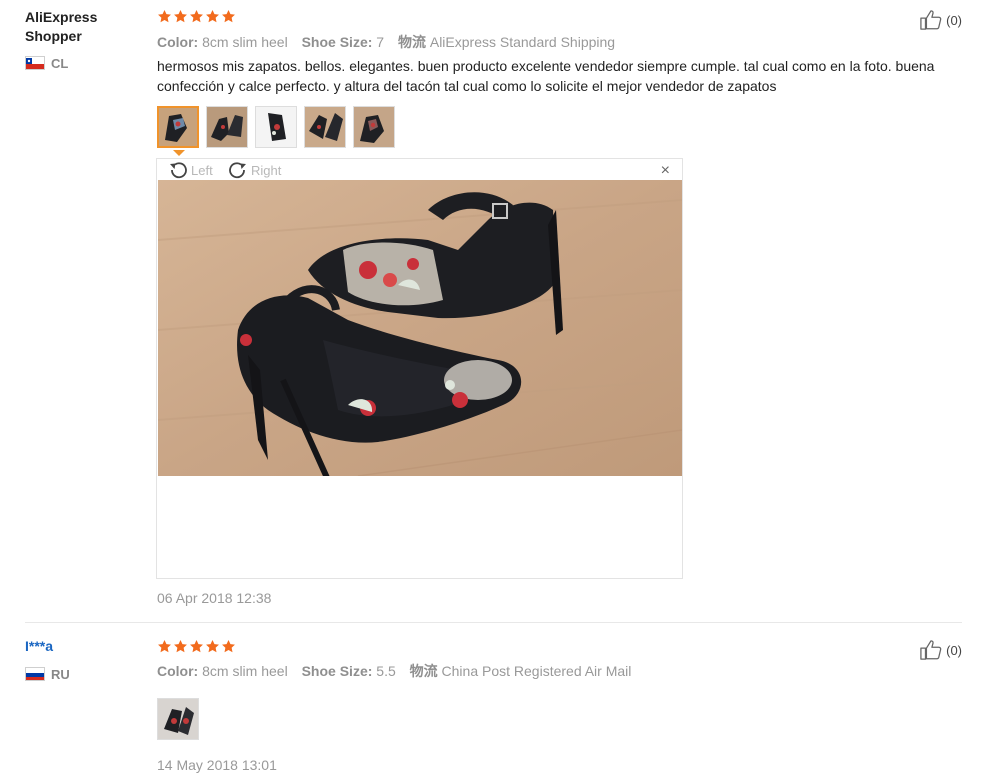  Describe the element at coordinates (179, 153) in the screenshot. I see `active-thumbnail-indicator` at that location.